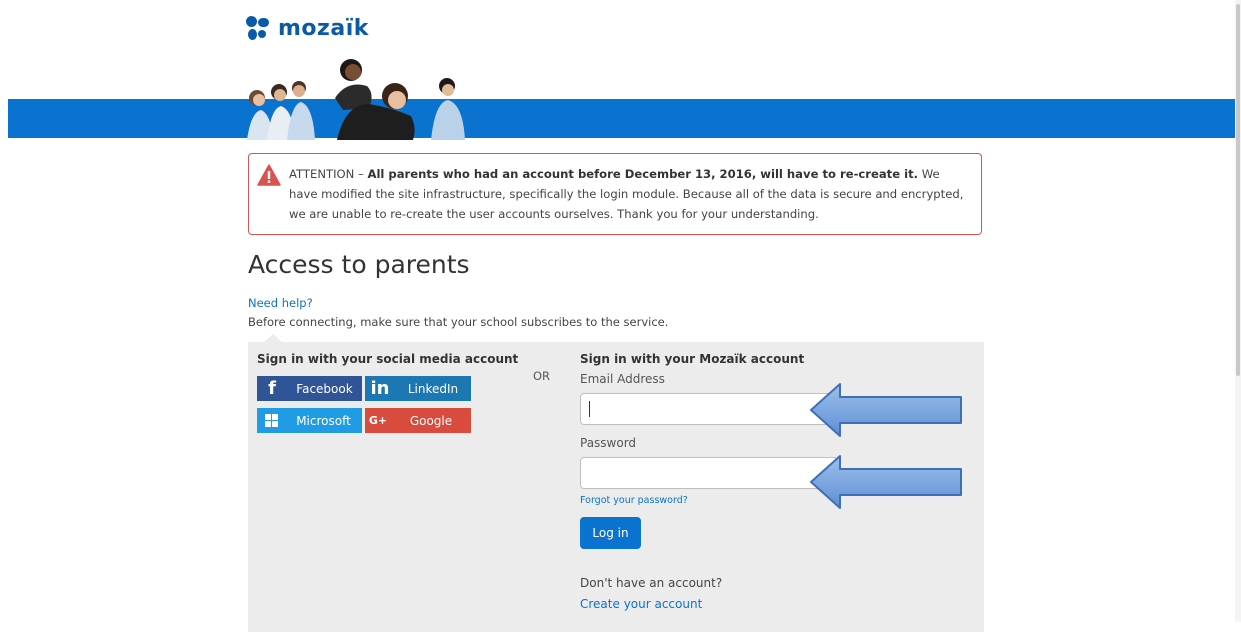 The image size is (1241, 632). I want to click on family-photo-image, so click(356, 99).